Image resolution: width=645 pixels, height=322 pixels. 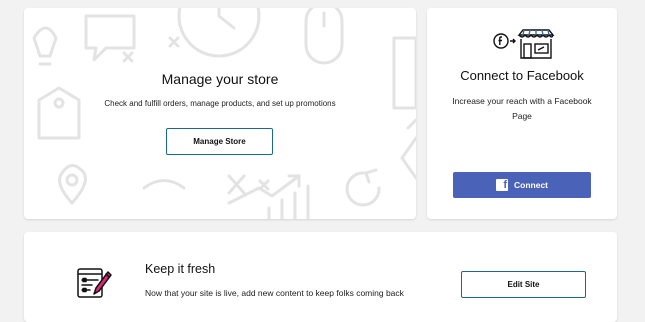 I want to click on keep-it-fresh-title: Keep it fresh, so click(x=180, y=269).